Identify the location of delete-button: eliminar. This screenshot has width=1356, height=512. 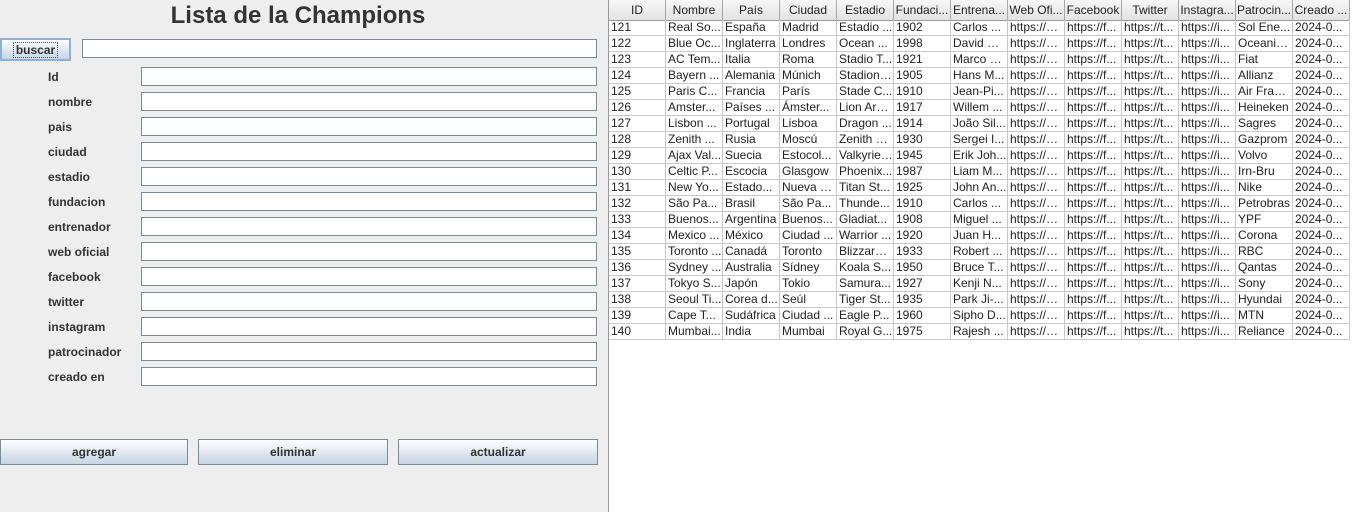
(293, 452).